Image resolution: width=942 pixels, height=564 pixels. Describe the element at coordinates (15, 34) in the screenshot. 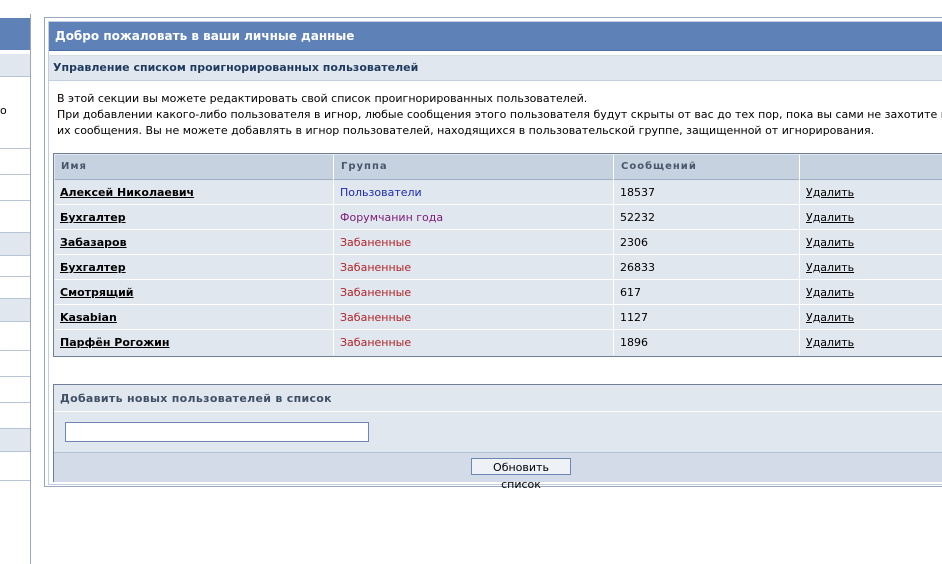

I see `sidebar-header` at that location.